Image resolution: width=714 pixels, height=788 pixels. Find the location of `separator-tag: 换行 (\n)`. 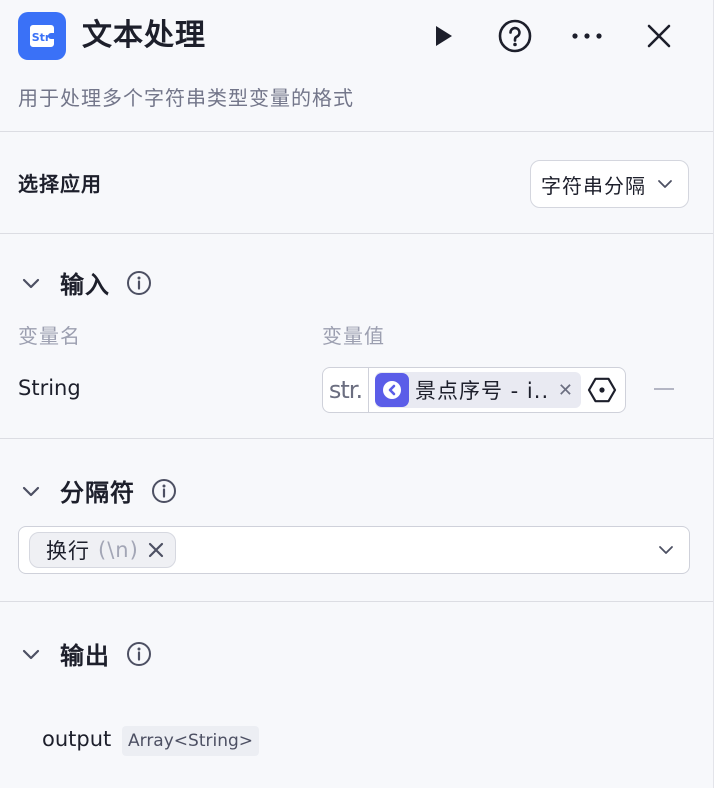

separator-tag: 换行 (\n) is located at coordinates (102, 550).